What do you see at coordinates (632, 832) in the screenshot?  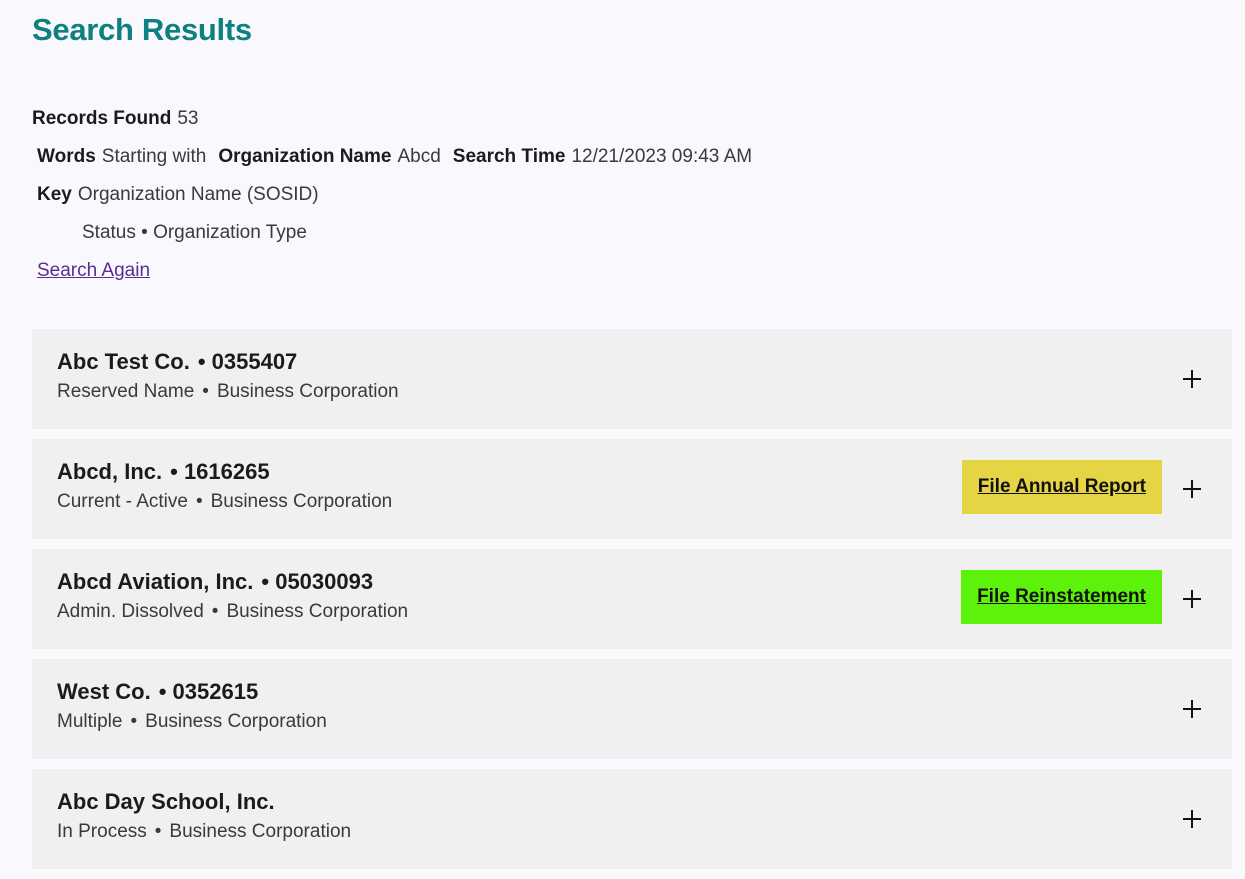 I see `status-type-line: In Process • Business Corporation` at bounding box center [632, 832].